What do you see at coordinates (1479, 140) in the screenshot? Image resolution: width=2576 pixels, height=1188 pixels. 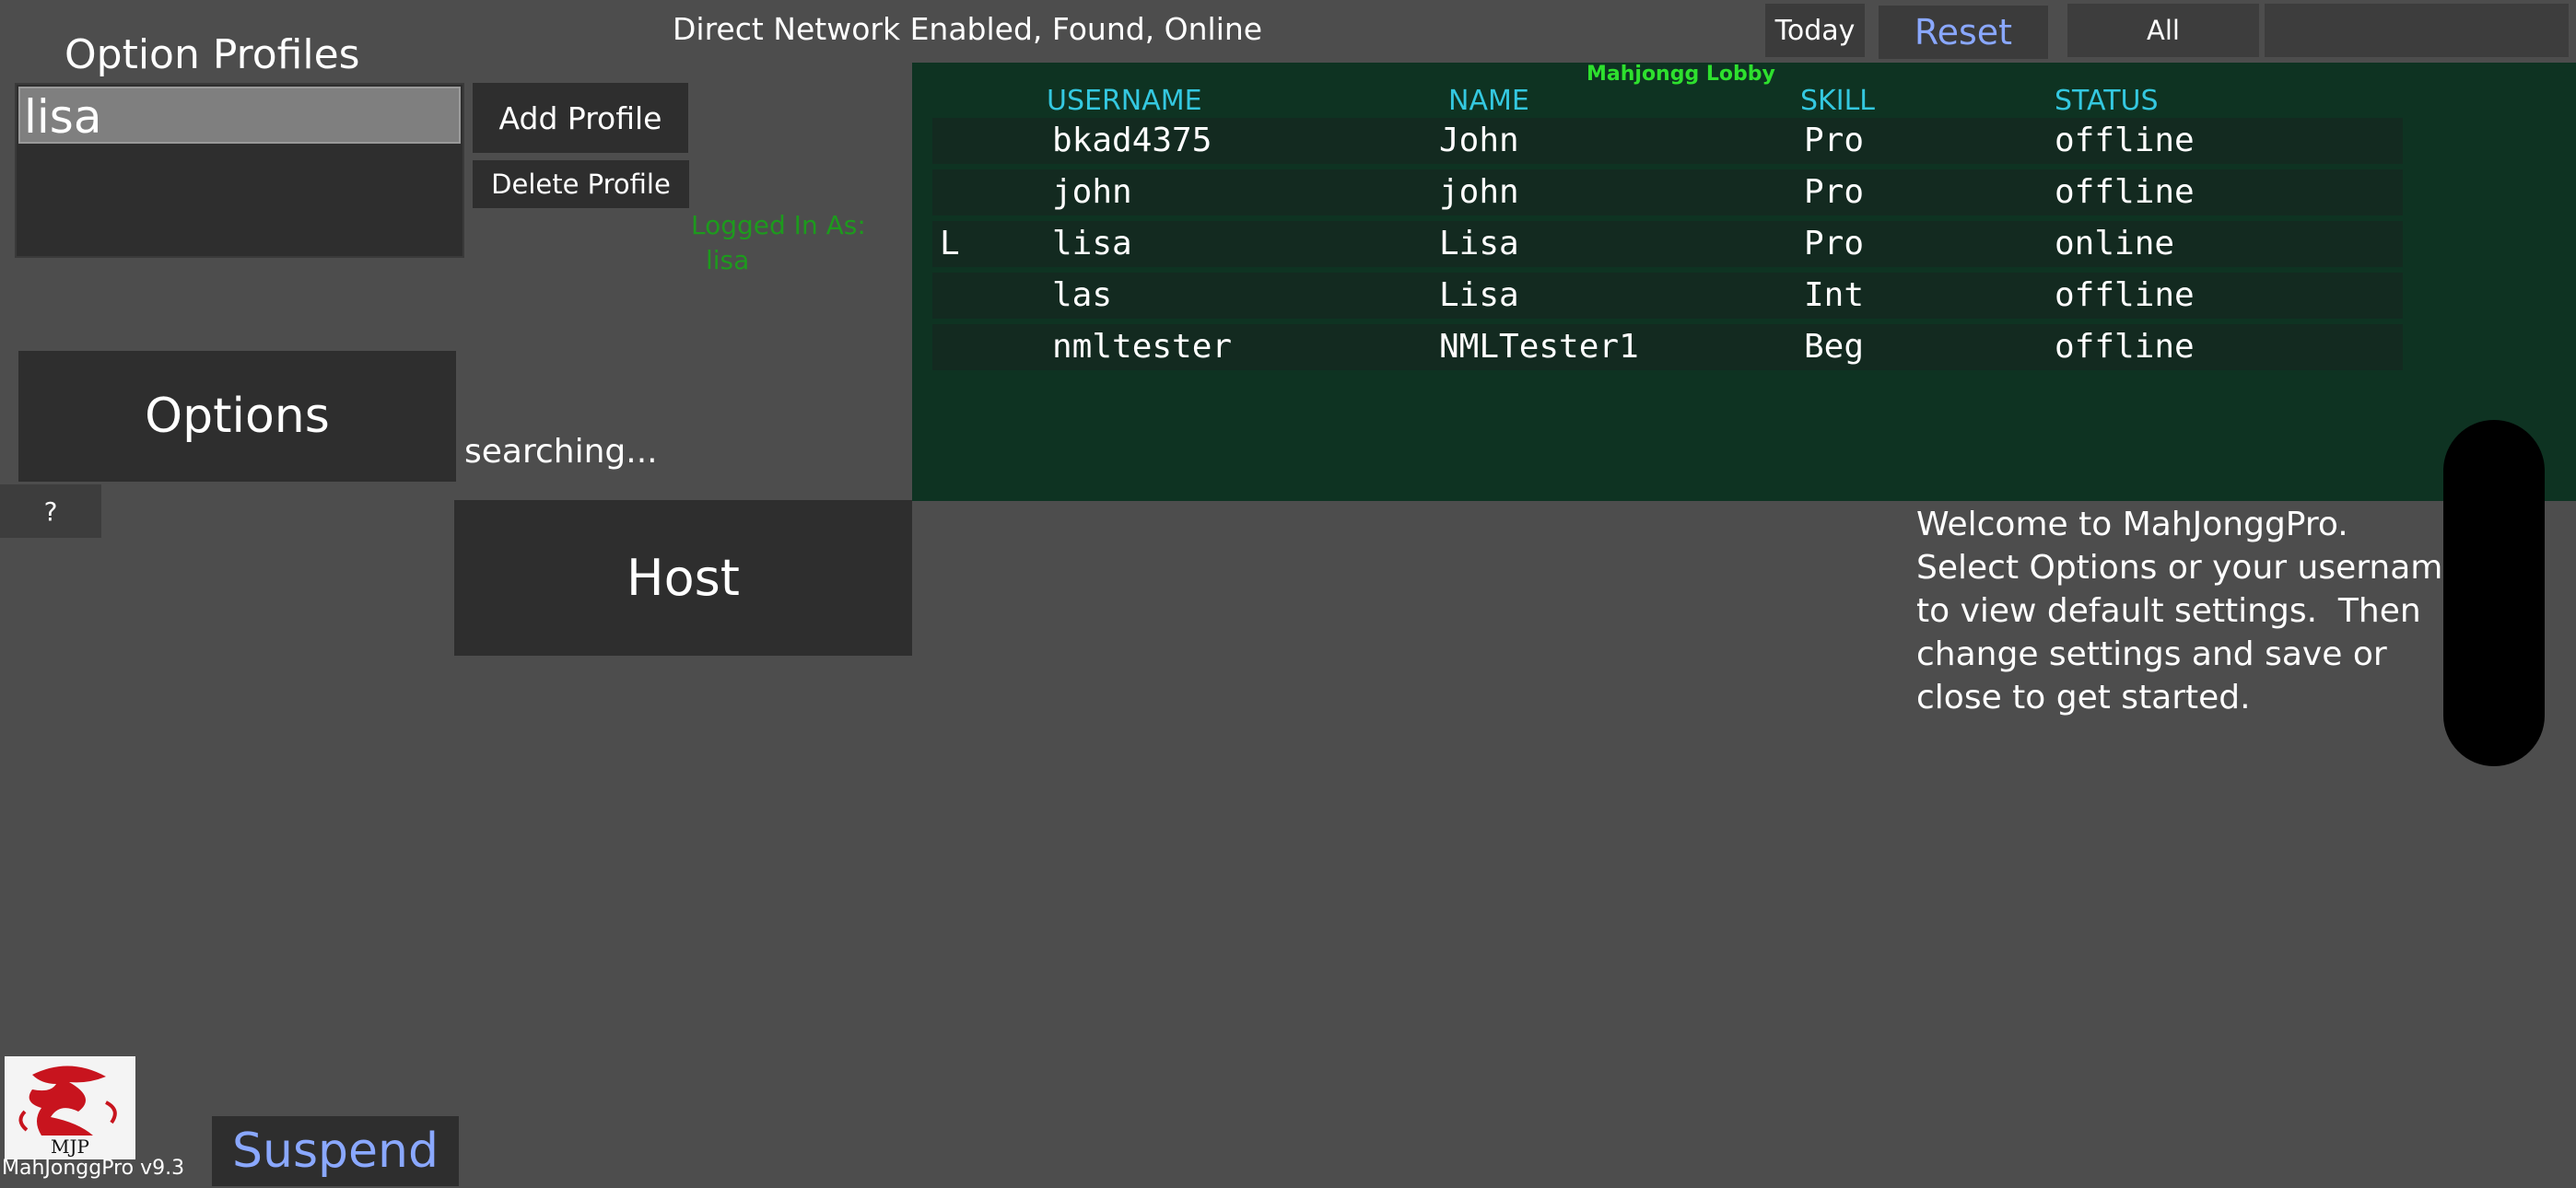 I see `row-name: John` at bounding box center [1479, 140].